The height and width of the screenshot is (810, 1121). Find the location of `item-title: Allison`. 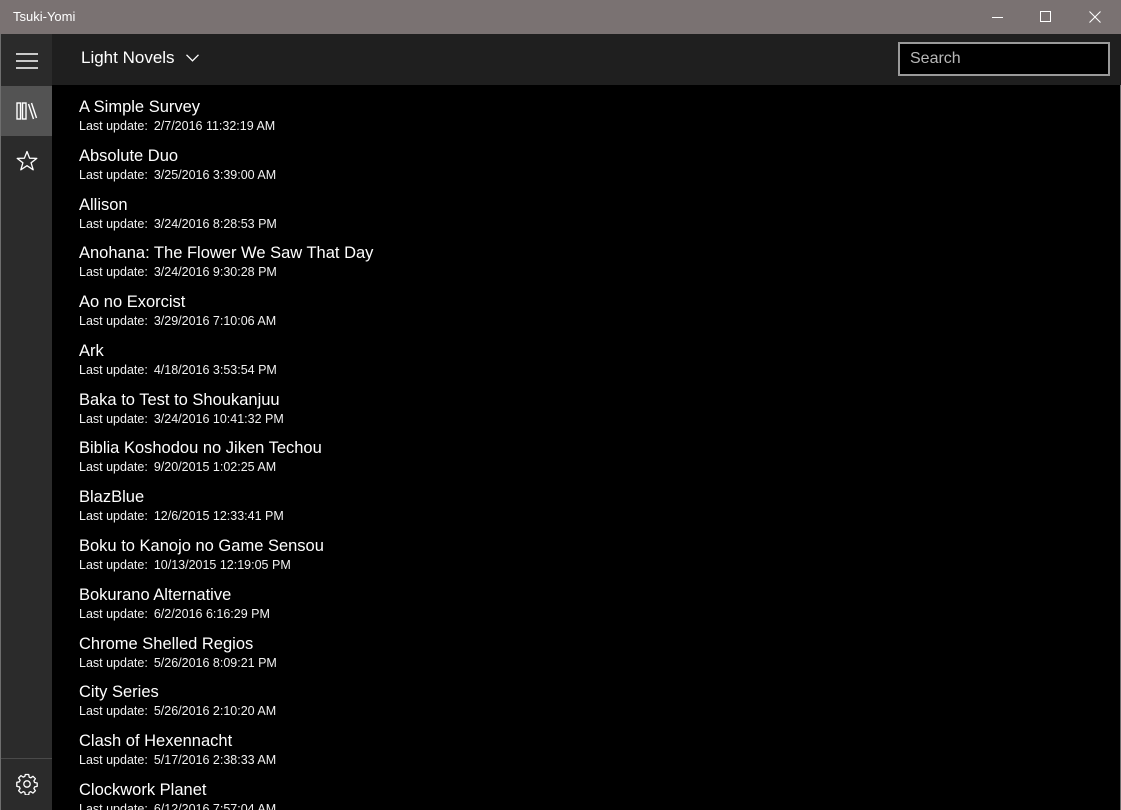

item-title: Allison is located at coordinates (103, 205).